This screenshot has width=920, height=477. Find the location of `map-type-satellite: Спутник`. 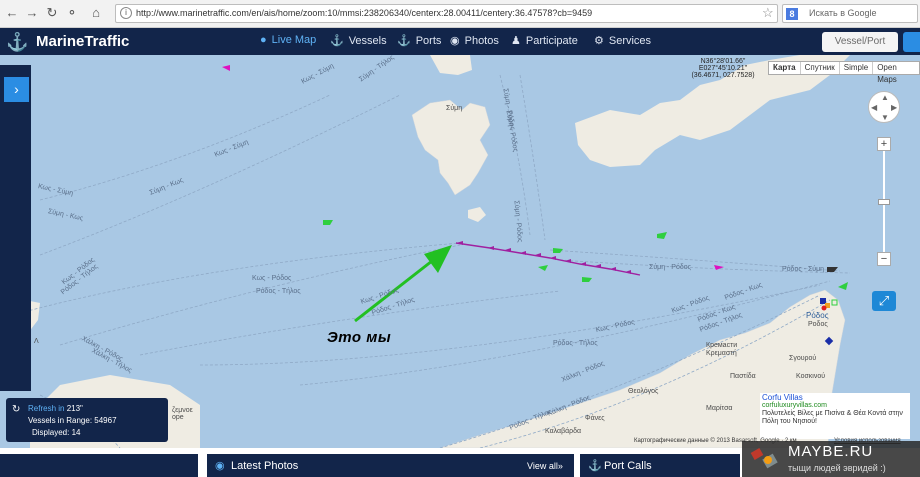

map-type-satellite: Спутник is located at coordinates (819, 68).